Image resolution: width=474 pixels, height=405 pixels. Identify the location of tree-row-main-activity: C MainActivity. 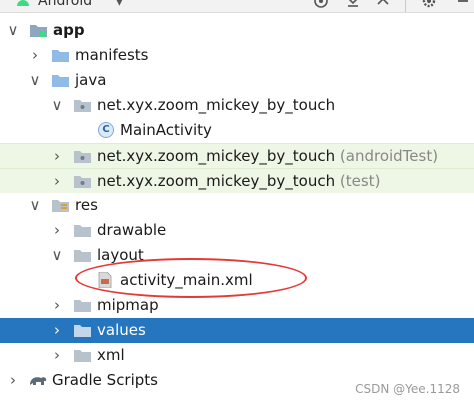
(237, 130).